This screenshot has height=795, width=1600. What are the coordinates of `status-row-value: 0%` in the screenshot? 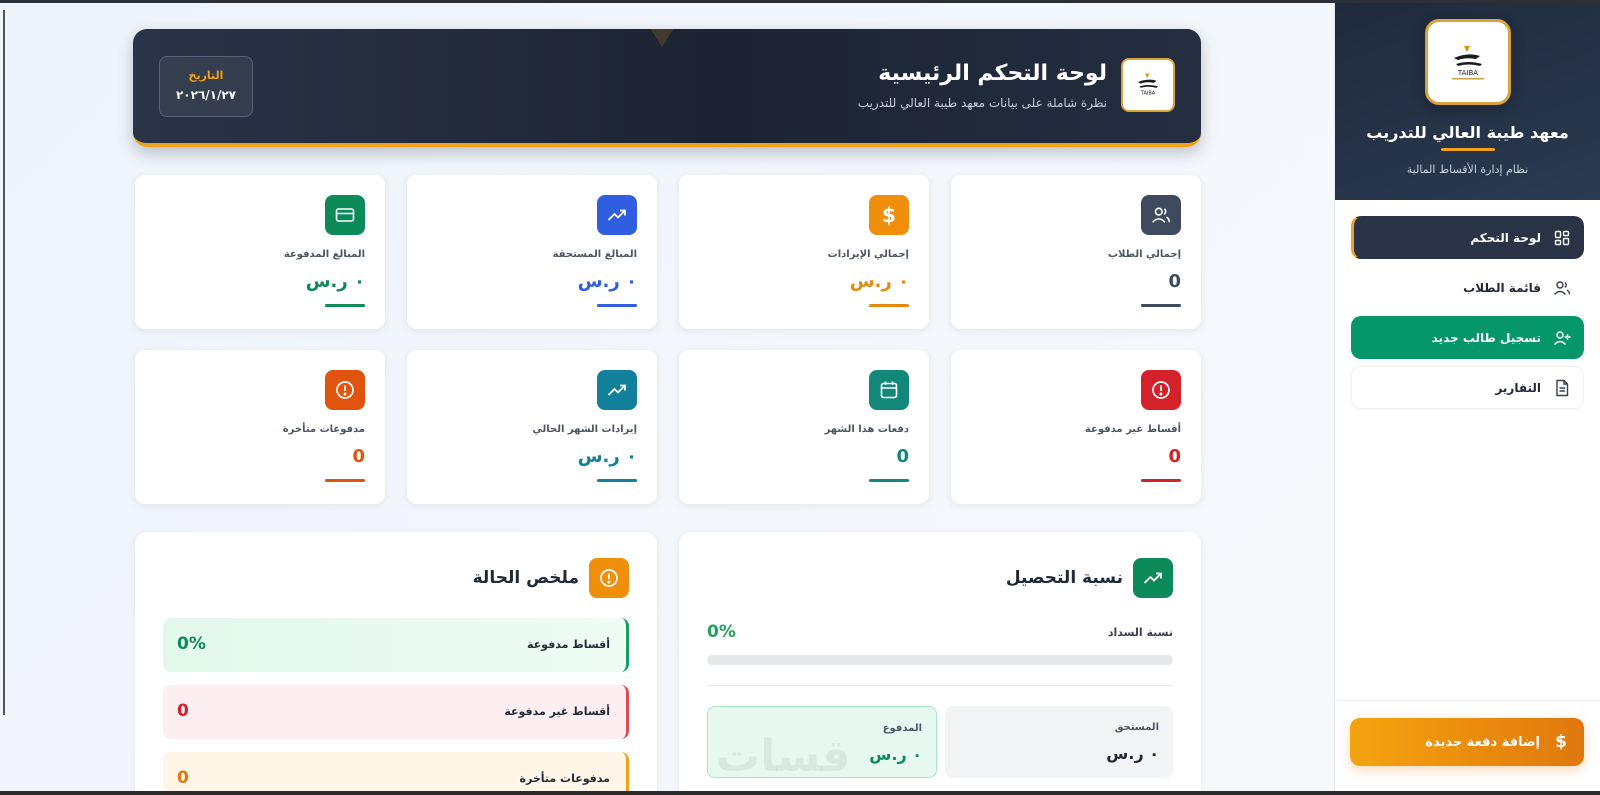 It's located at (191, 644).